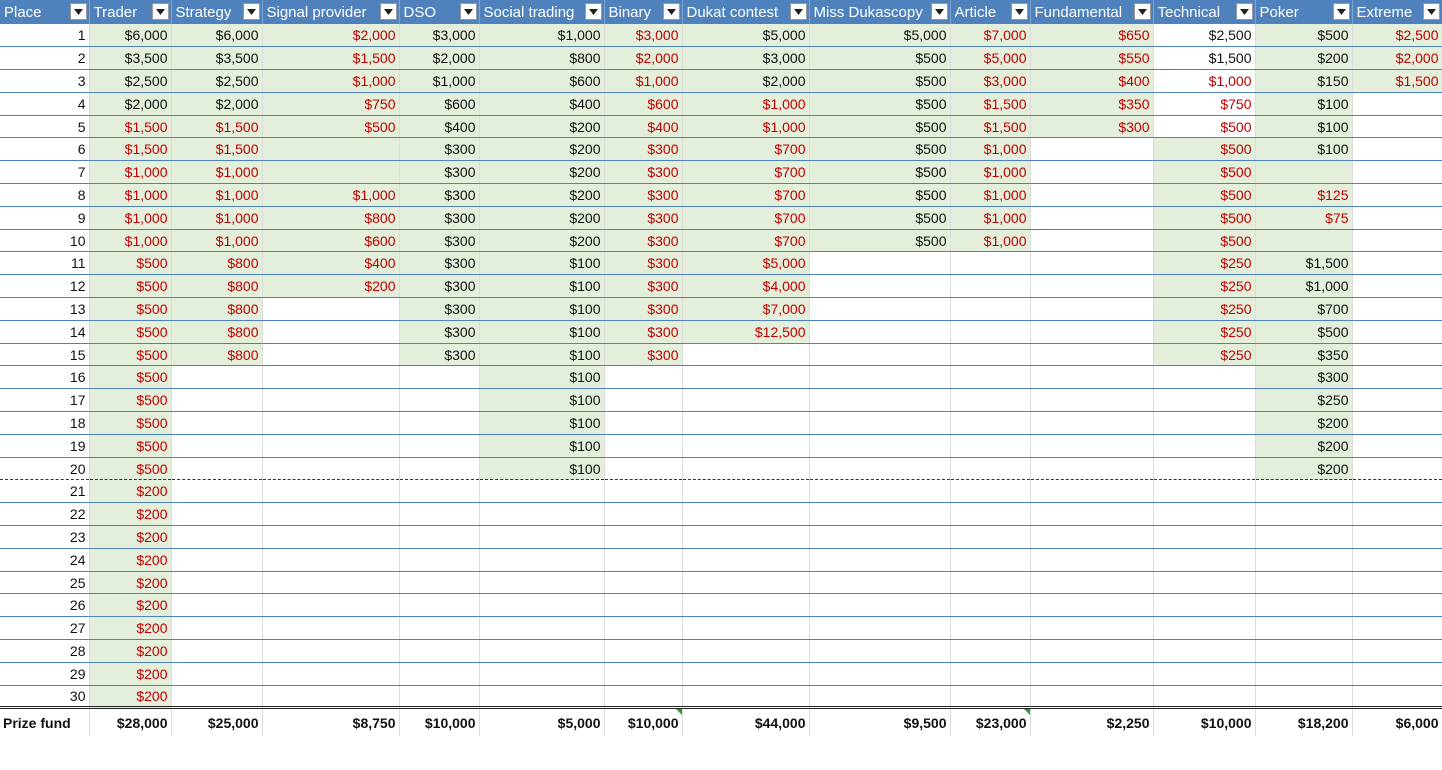 The width and height of the screenshot is (1442, 770). I want to click on prize-fund-total-binary: $10,000, so click(643, 721).